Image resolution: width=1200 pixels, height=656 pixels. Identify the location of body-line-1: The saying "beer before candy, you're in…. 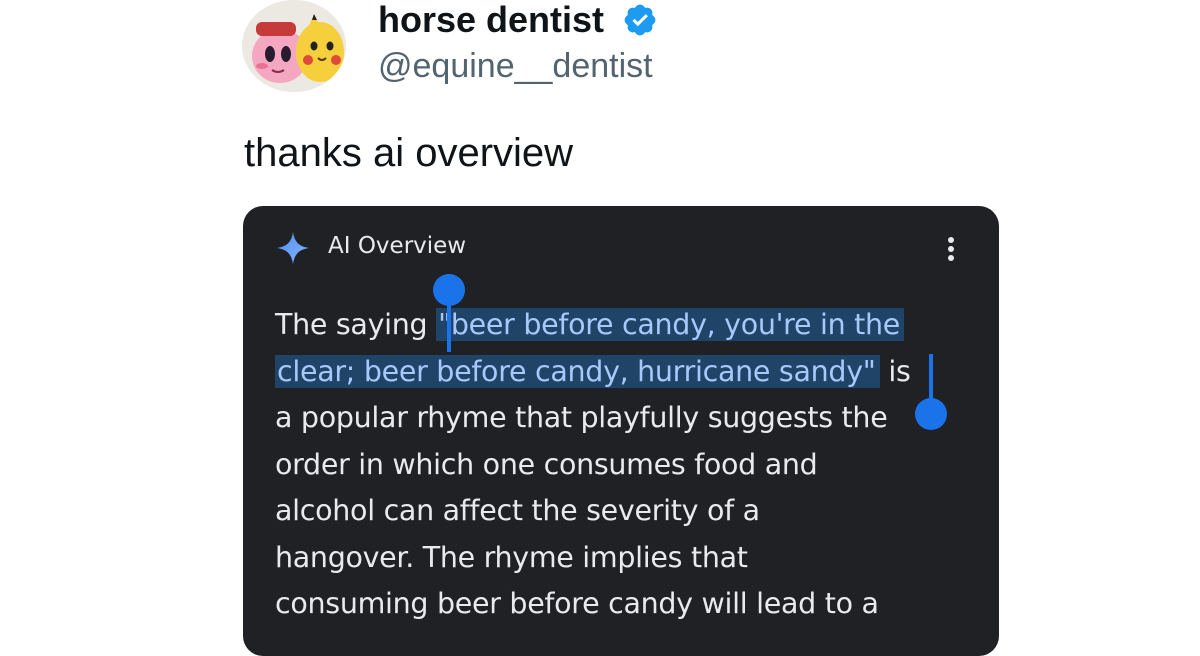
(625, 325).